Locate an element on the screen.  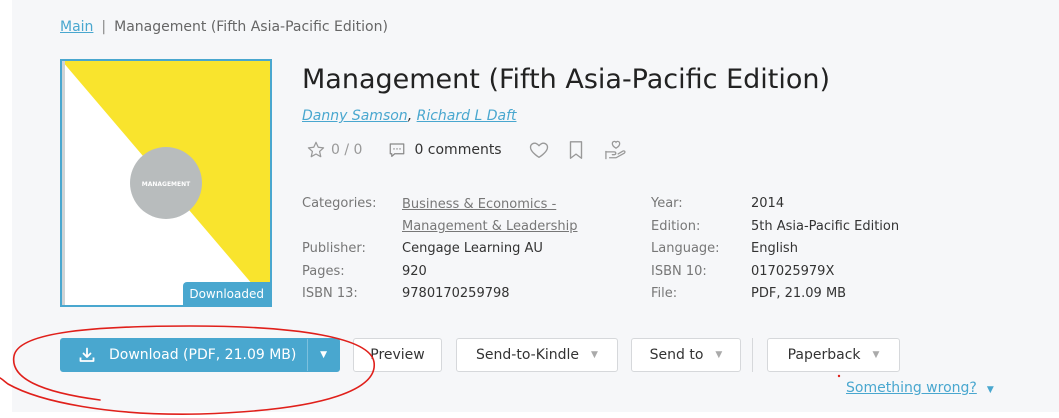
donate-hand-icon is located at coordinates (616, 150).